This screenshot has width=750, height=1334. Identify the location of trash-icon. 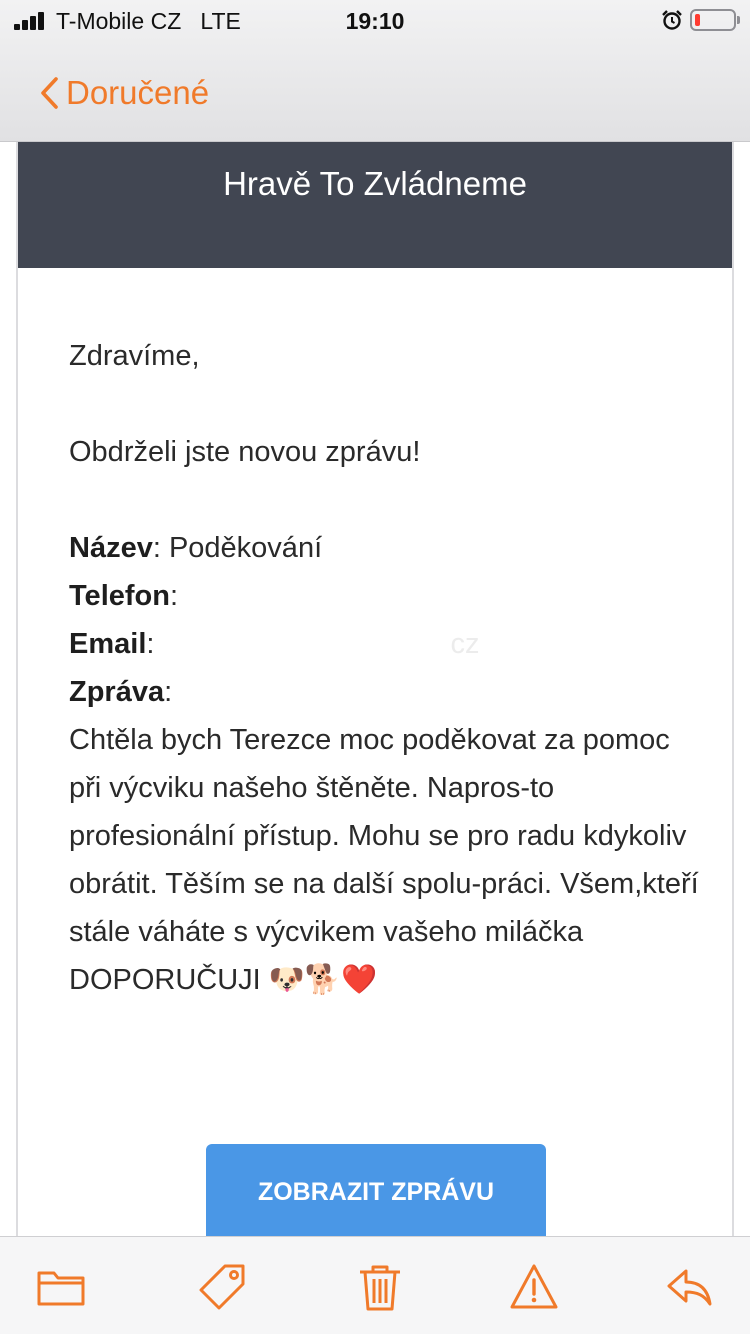
(380, 1288).